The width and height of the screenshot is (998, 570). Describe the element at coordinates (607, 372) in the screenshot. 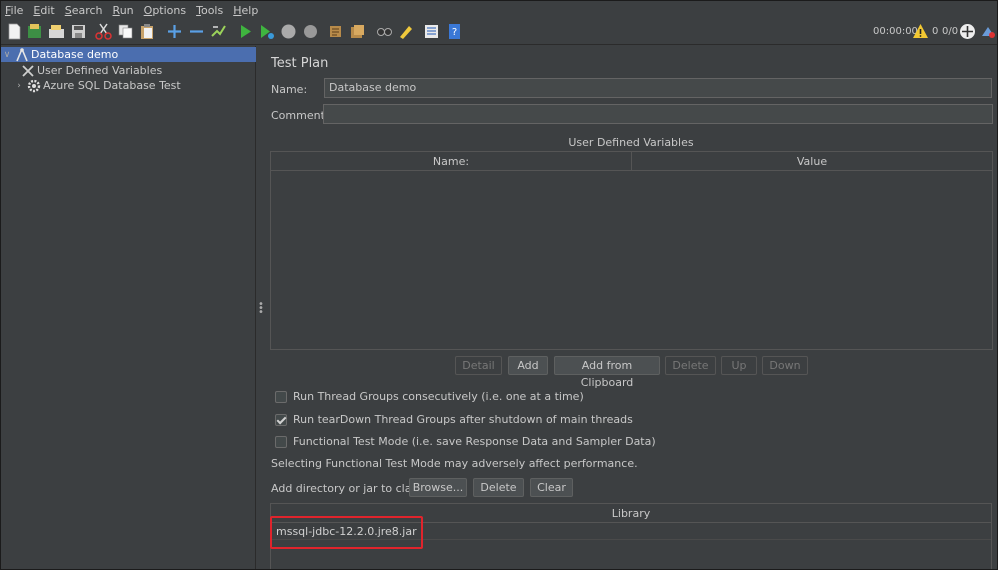

I see `add-from-clipboard-button: Add from Clipboard` at that location.